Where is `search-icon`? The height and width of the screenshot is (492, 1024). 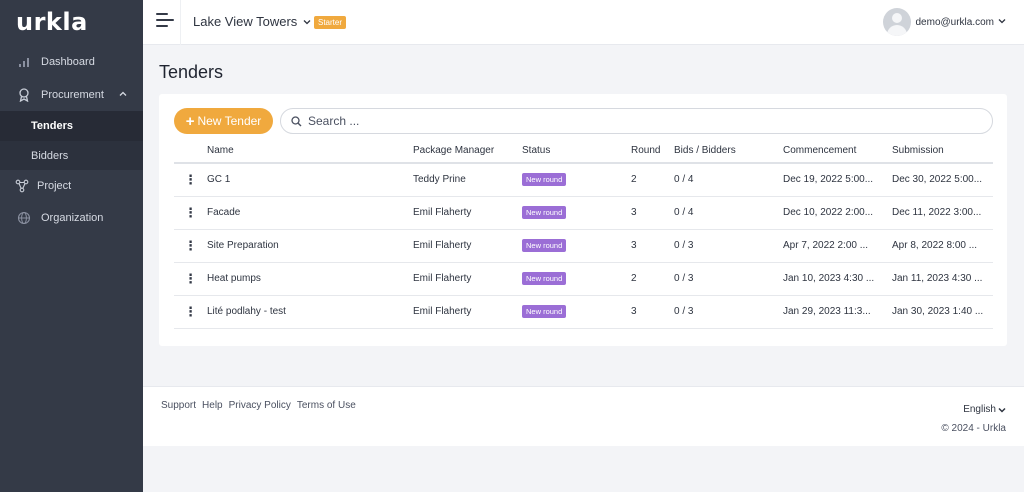 search-icon is located at coordinates (296, 121).